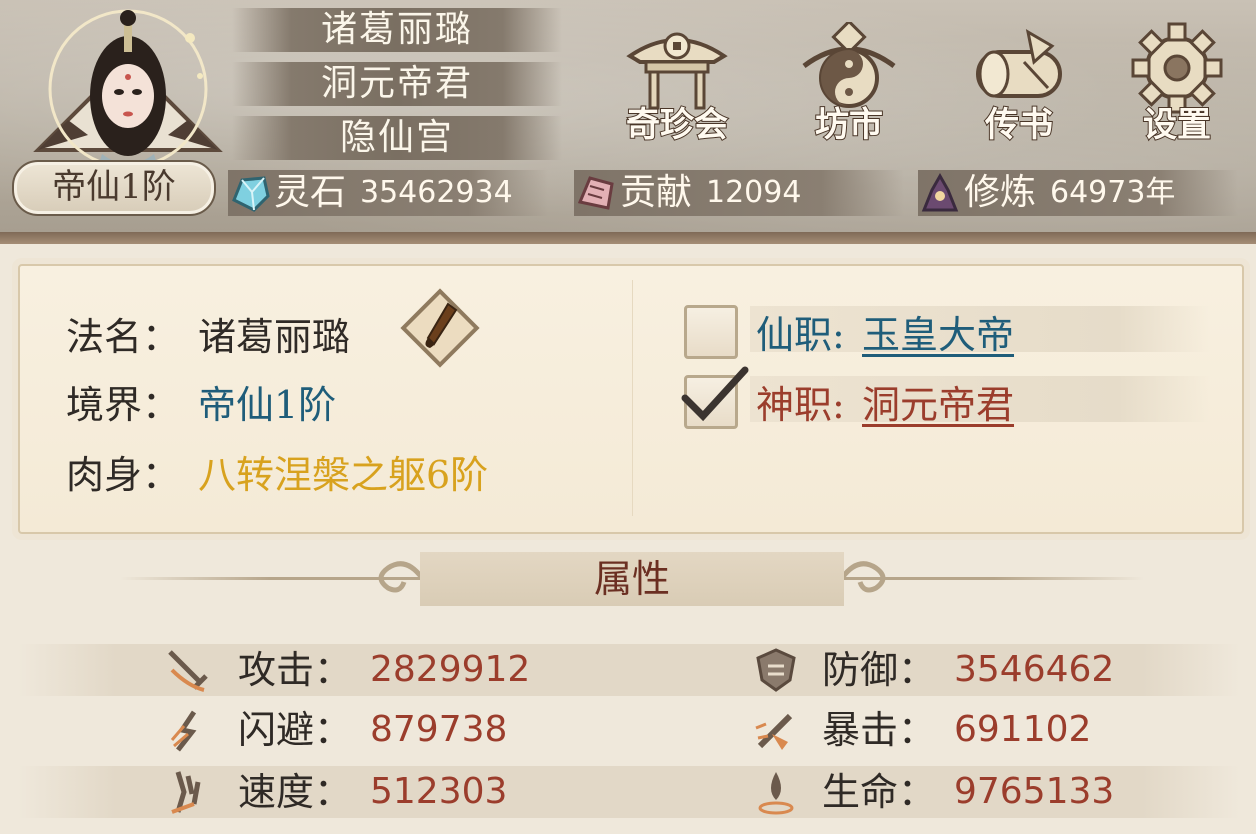 The width and height of the screenshot is (1256, 834). Describe the element at coordinates (1113, 192) in the screenshot. I see `cultivation-value: 64973年` at that location.